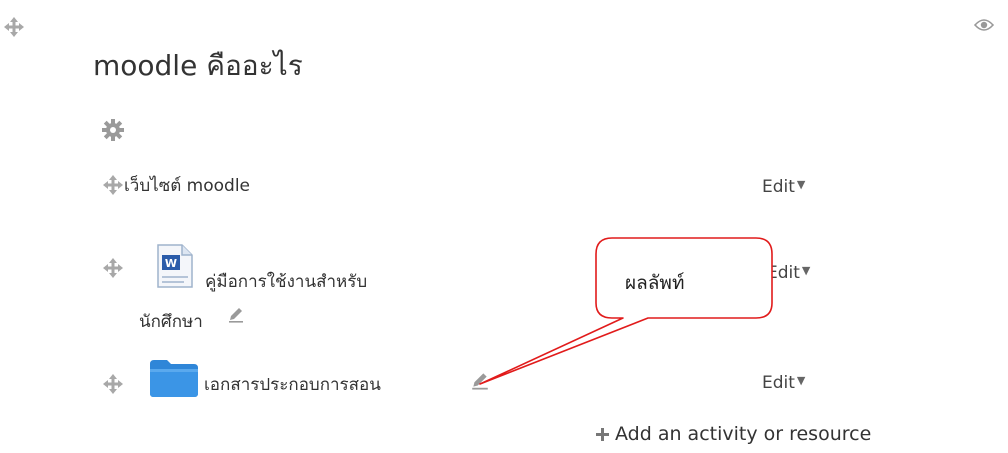  I want to click on callout-shape, so click(626, 311).